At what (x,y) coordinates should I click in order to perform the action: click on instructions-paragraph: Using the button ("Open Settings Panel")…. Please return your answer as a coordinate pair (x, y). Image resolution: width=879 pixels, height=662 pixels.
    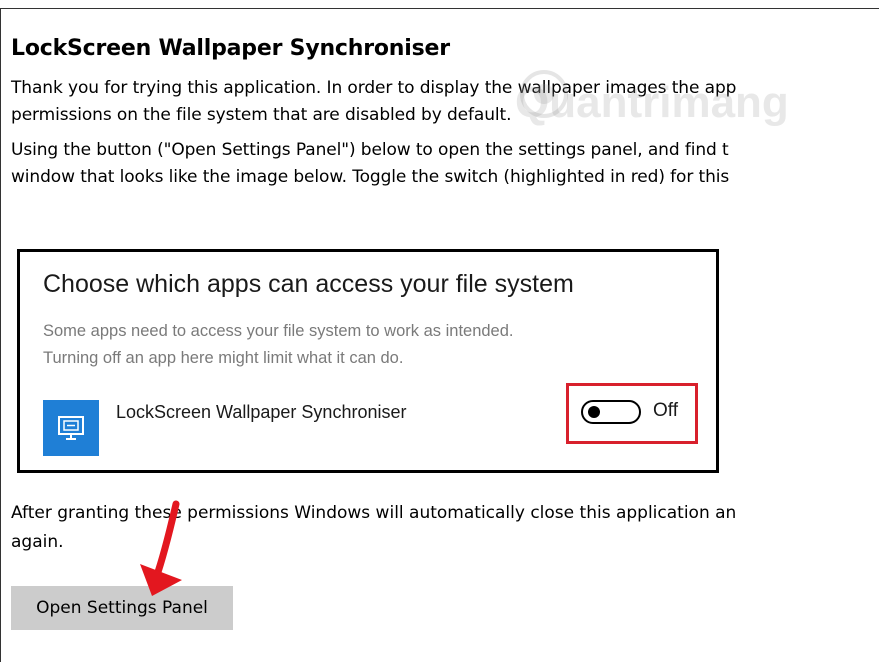
    Looking at the image, I should click on (445, 164).